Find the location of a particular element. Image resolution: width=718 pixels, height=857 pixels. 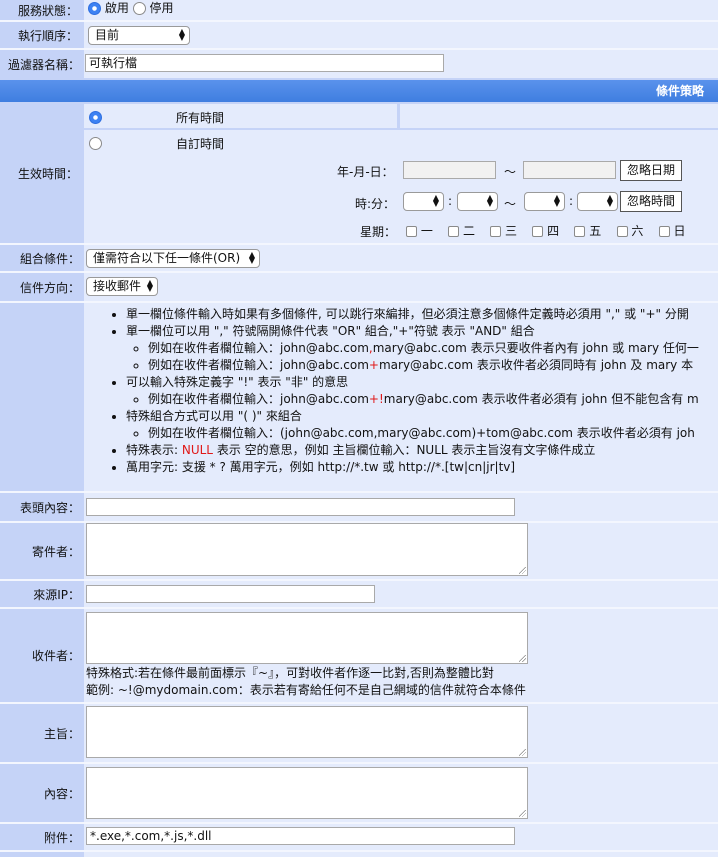

subject-label: 主旨： is located at coordinates (42, 733).